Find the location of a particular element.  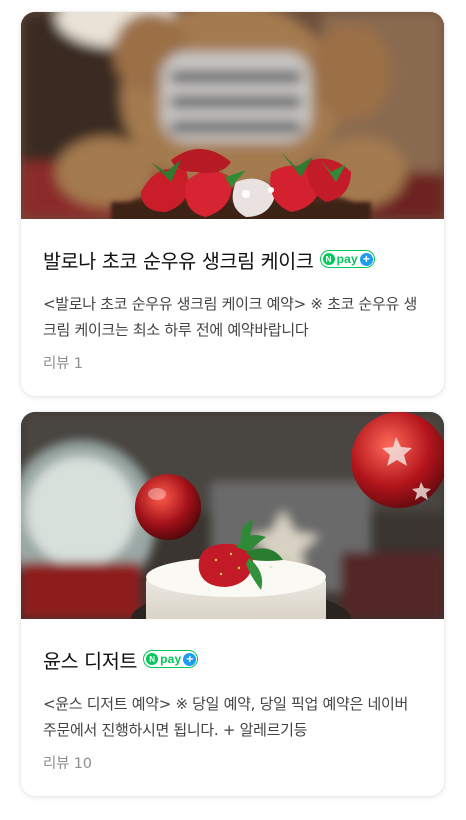

review-count: 리뷰 10 is located at coordinates (232, 762).